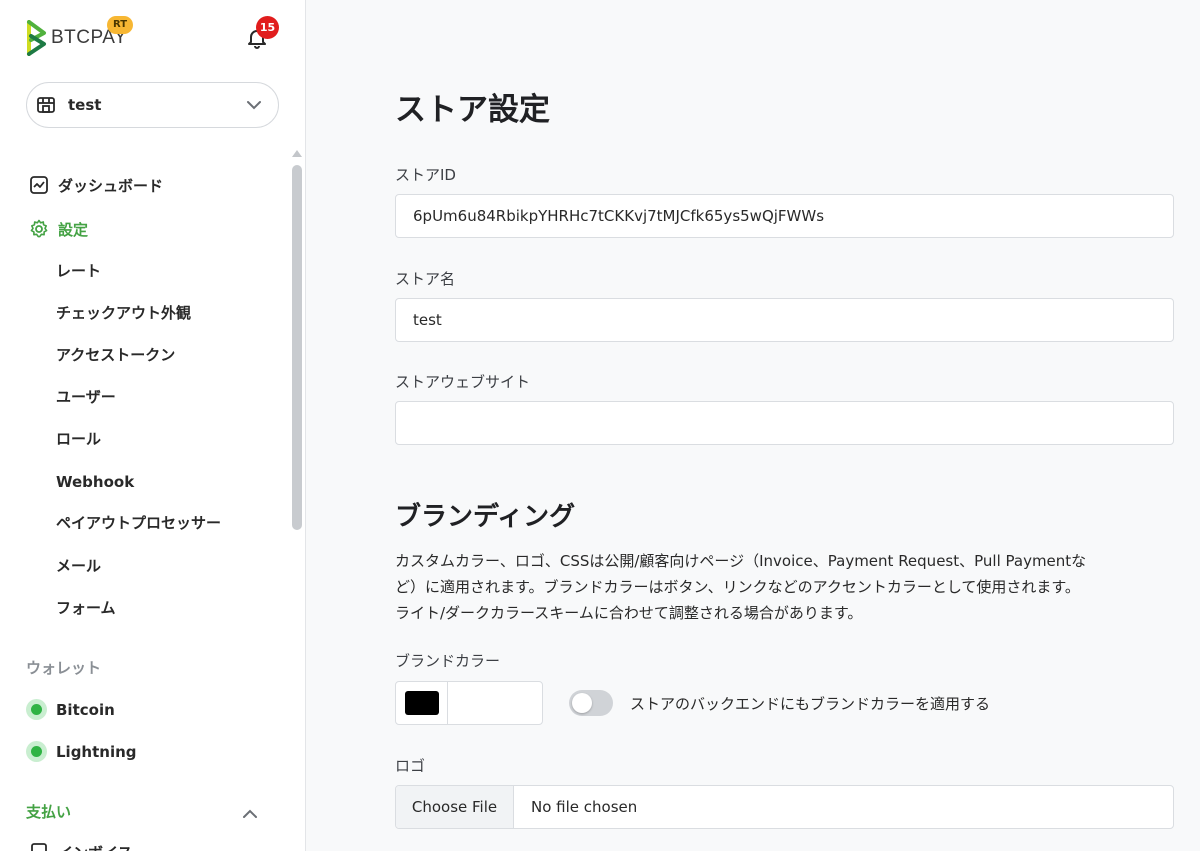 The height and width of the screenshot is (851, 1200). I want to click on choose-file-button: Choose File, so click(455, 807).